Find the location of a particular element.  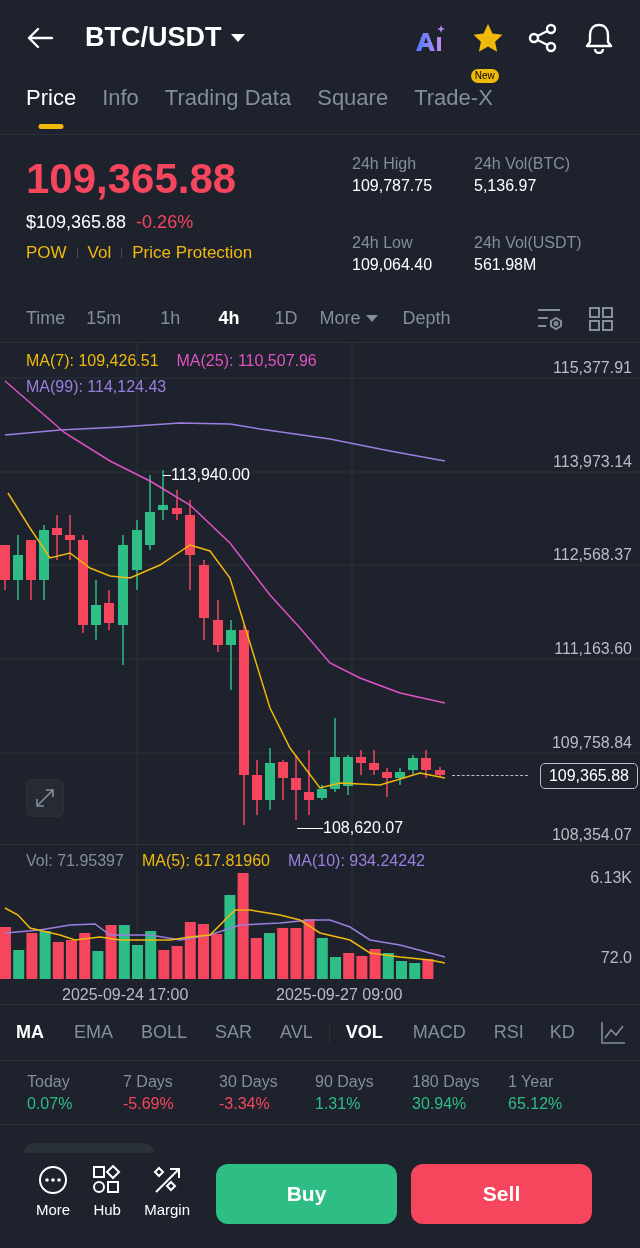

volume-legend: MA(10): 934.24242 is located at coordinates (356, 861).